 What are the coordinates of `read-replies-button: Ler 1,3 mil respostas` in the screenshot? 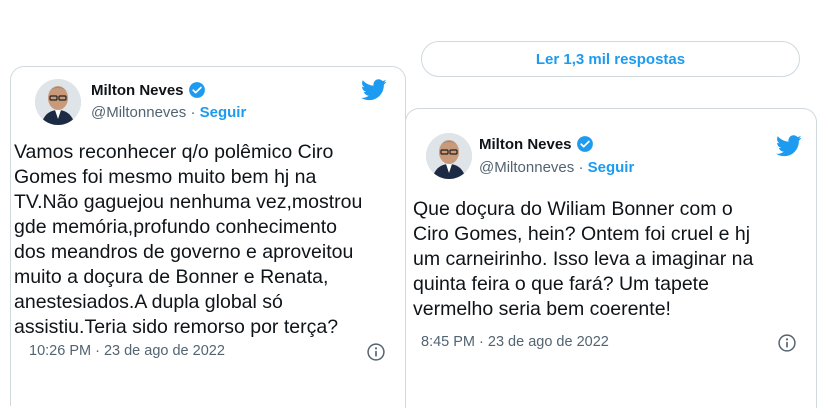 It's located at (610, 59).